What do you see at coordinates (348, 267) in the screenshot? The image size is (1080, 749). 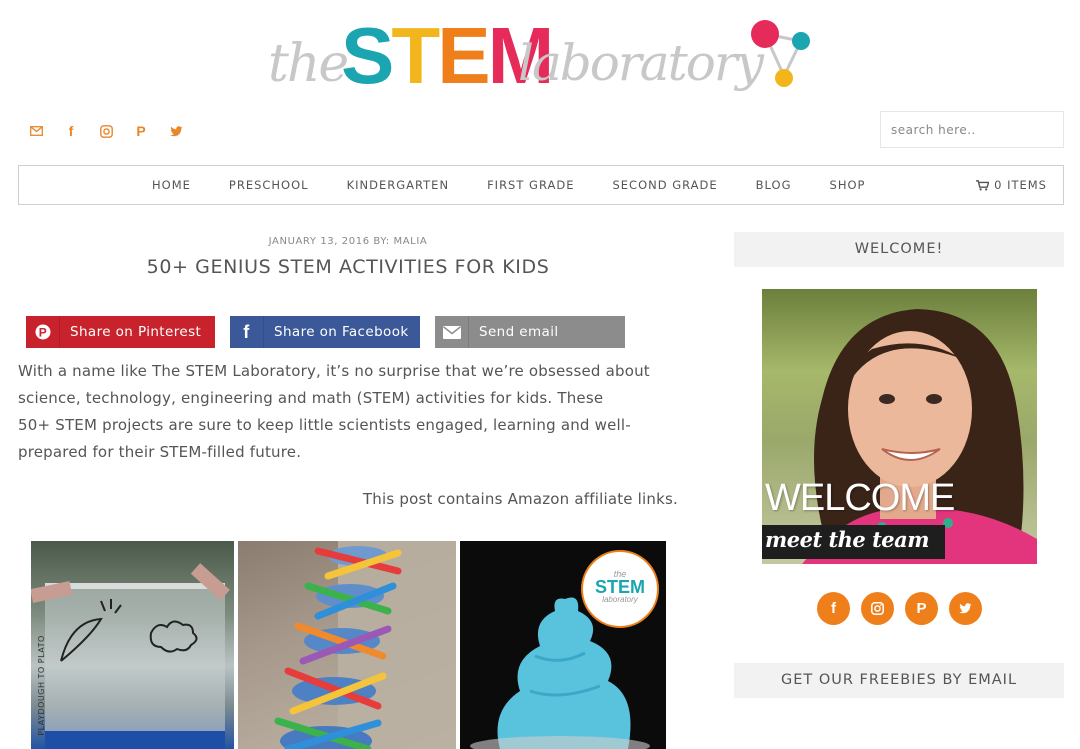 I see `post-title: 50+ GENIUS STEM ACTIVITIES FOR KIDS` at bounding box center [348, 267].